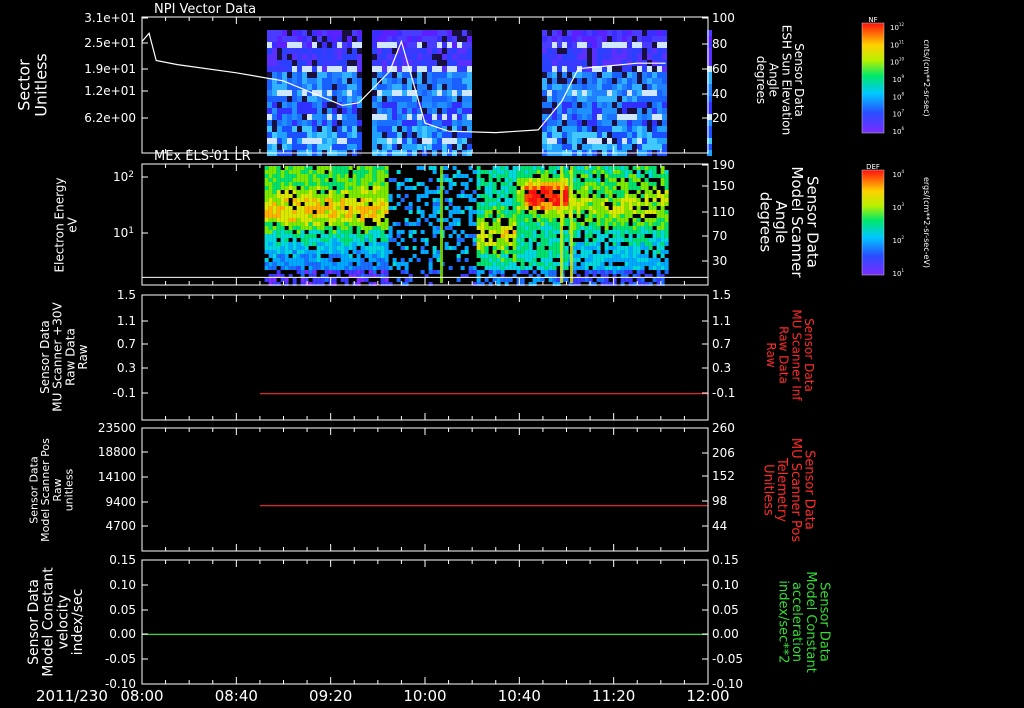 This screenshot has height=708, width=1024. Describe the element at coordinates (122, 585) in the screenshot. I see `y-tick-label: 0.10` at that location.